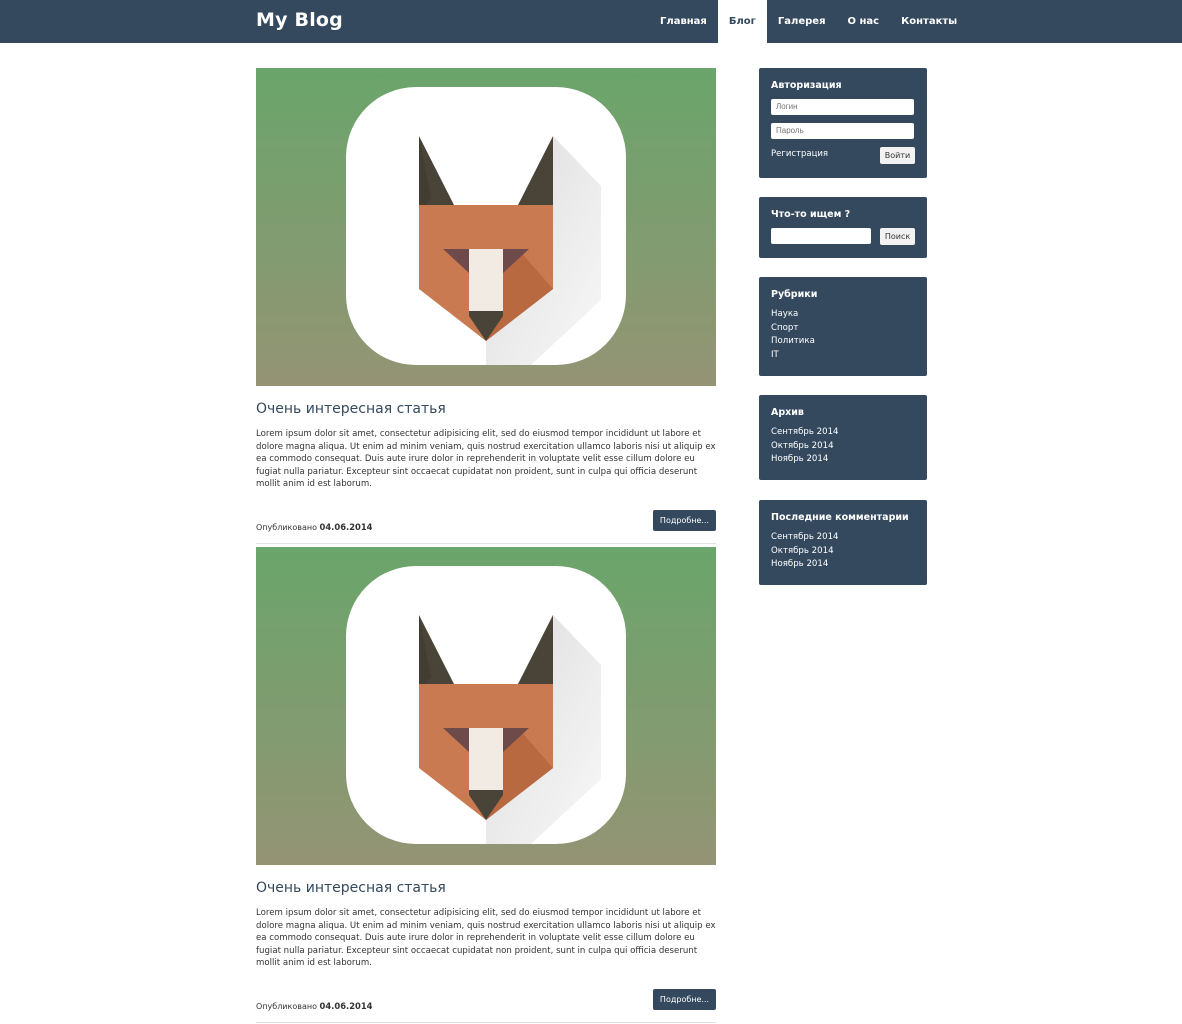 The image size is (1182, 1024). Describe the element at coordinates (299, 20) in the screenshot. I see `site-brand: My Blog` at that location.